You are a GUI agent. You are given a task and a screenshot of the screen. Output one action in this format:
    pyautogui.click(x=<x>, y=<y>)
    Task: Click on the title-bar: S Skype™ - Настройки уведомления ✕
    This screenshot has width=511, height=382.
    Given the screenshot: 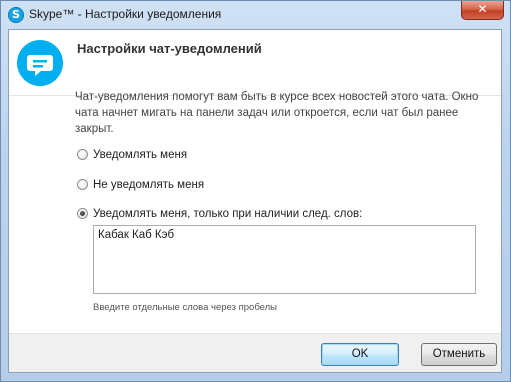 What is the action you would take?
    pyautogui.click(x=255, y=15)
    